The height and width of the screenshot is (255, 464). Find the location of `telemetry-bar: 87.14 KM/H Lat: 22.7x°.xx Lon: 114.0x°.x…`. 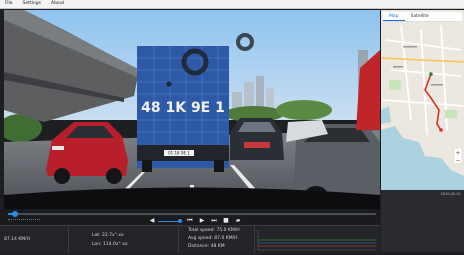

telemetry-bar: 87.14 KM/H Lat: 22.7x°.xx Lon: 114.0x°.x… is located at coordinates (190, 239).